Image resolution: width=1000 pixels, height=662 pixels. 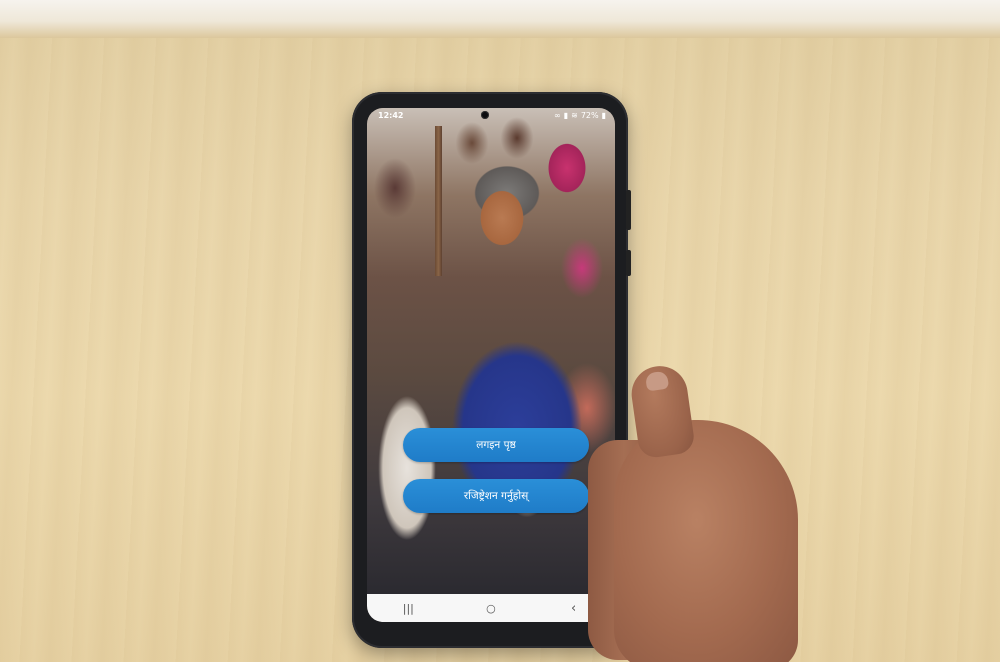 I want to click on login-page-button: लगइन पृष्ठ, so click(x=496, y=445).